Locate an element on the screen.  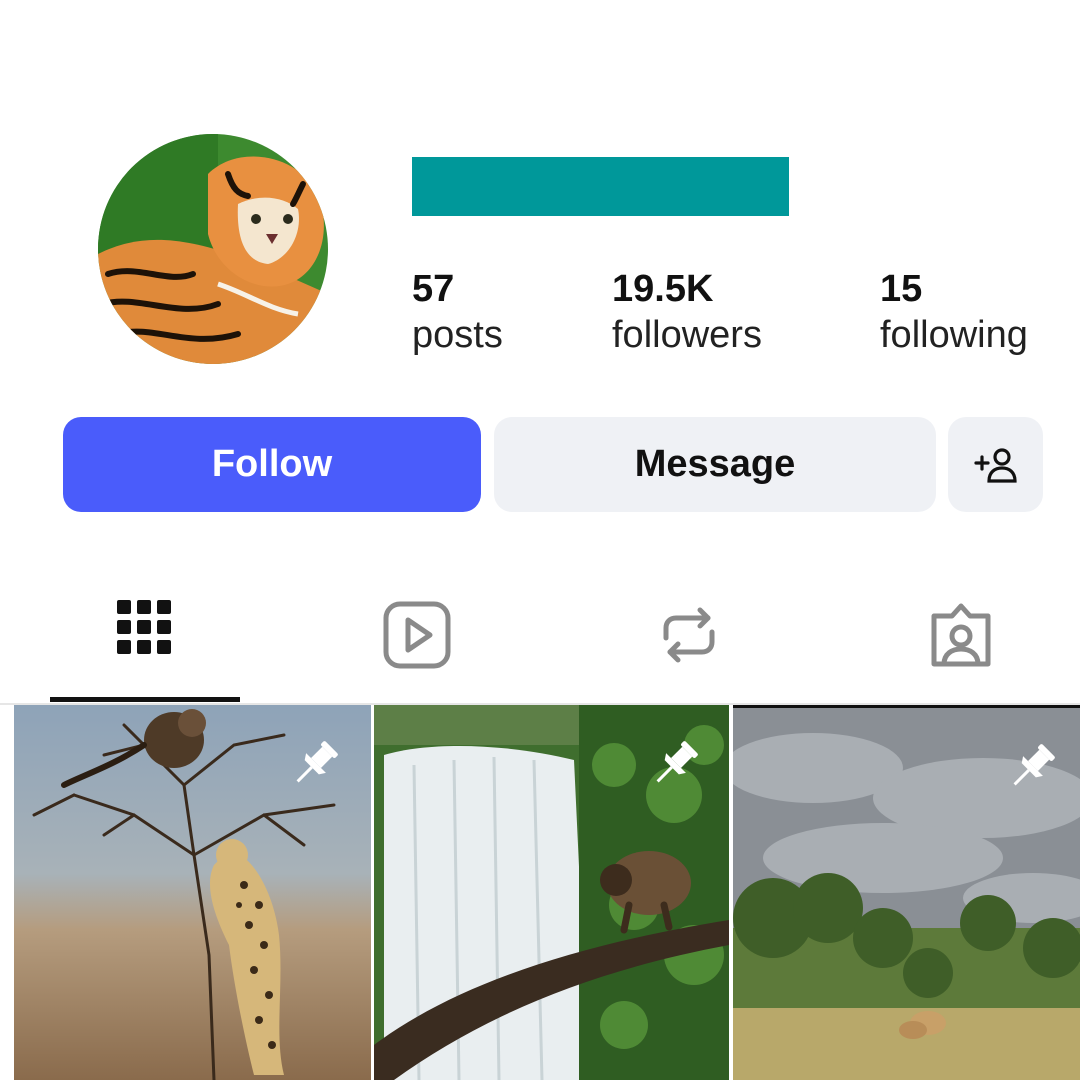
profile-tabs is located at coordinates (540, 645).